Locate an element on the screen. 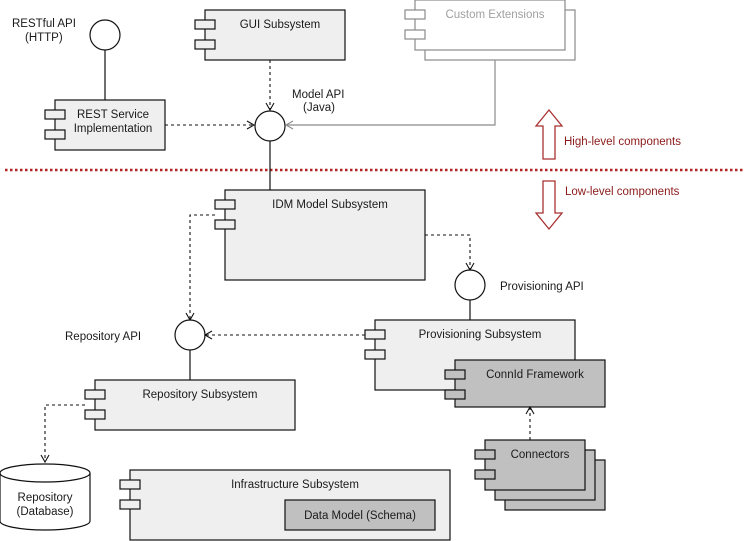 Image resolution: width=748 pixels, height=541 pixels. data-model-component: Data Model (Schema) is located at coordinates (360, 515).